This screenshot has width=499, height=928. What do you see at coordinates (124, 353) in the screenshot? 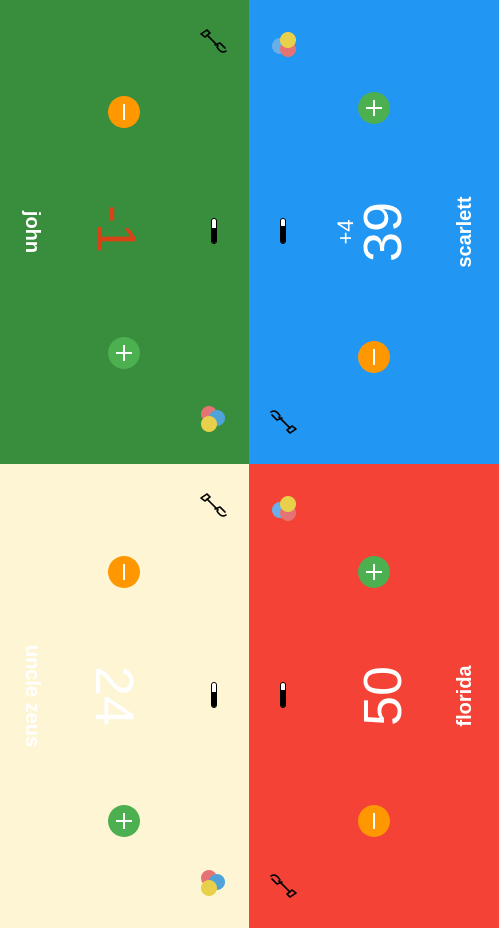
I see `increment-button-john` at bounding box center [124, 353].